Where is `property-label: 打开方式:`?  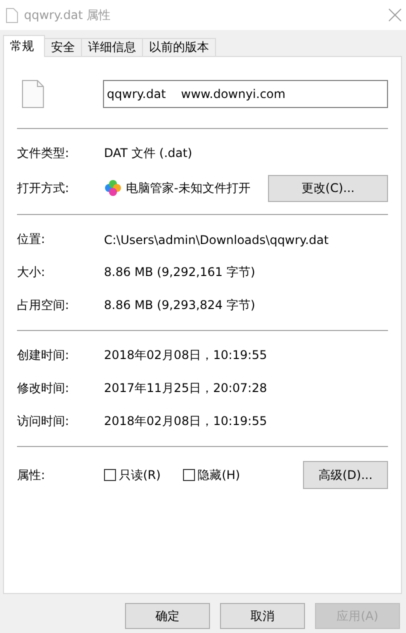 property-label: 打开方式: is located at coordinates (43, 188).